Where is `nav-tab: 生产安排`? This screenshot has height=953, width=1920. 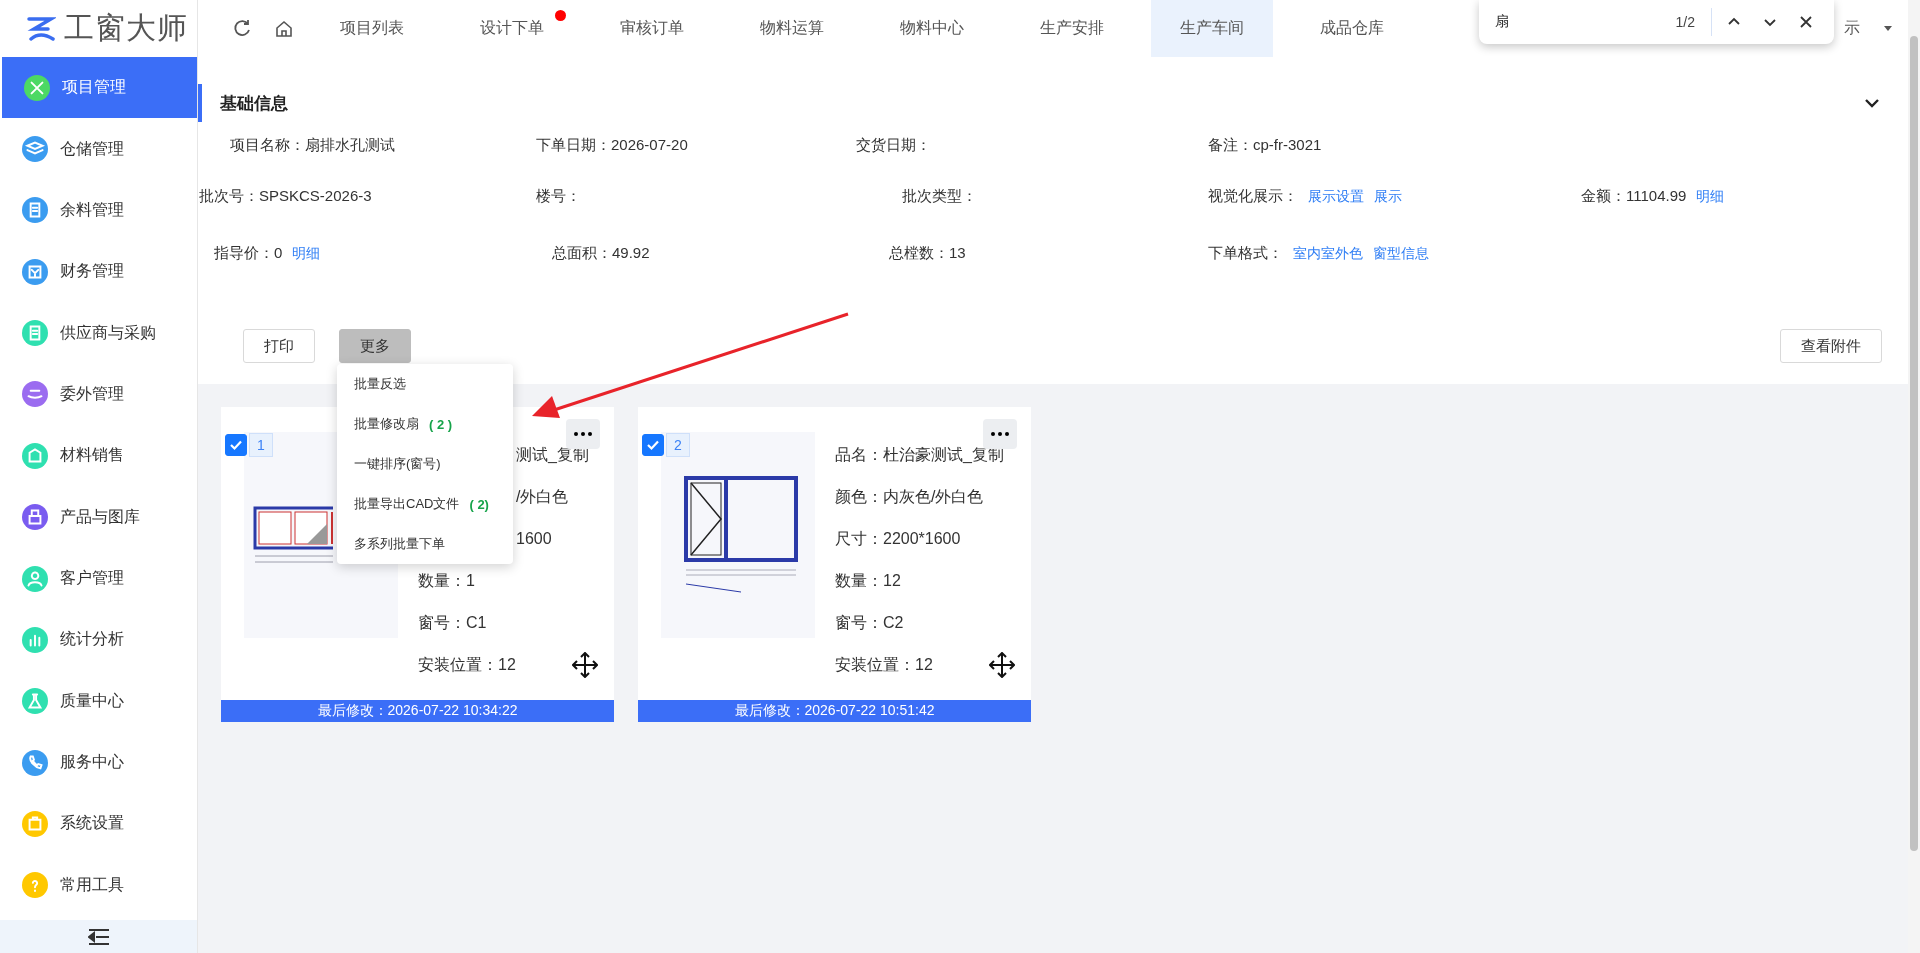
nav-tab: 生产安排 is located at coordinates (1072, 28).